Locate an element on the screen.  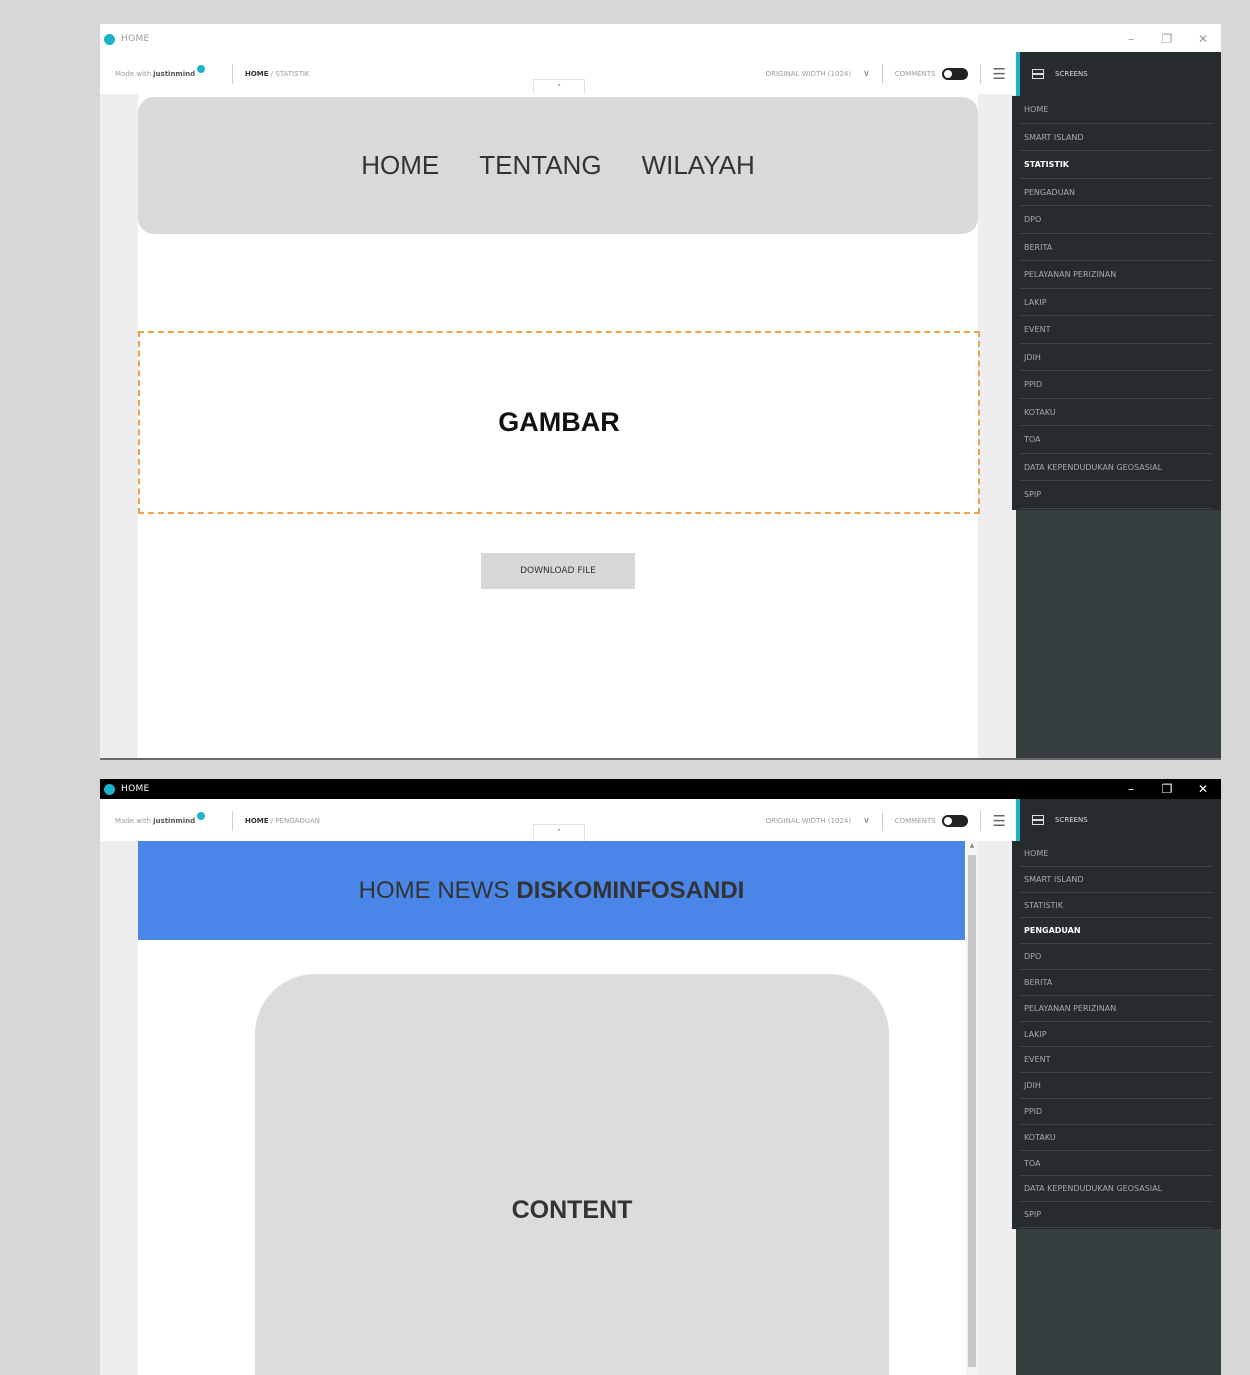
scrollbar-thumb is located at coordinates (972, 1111).